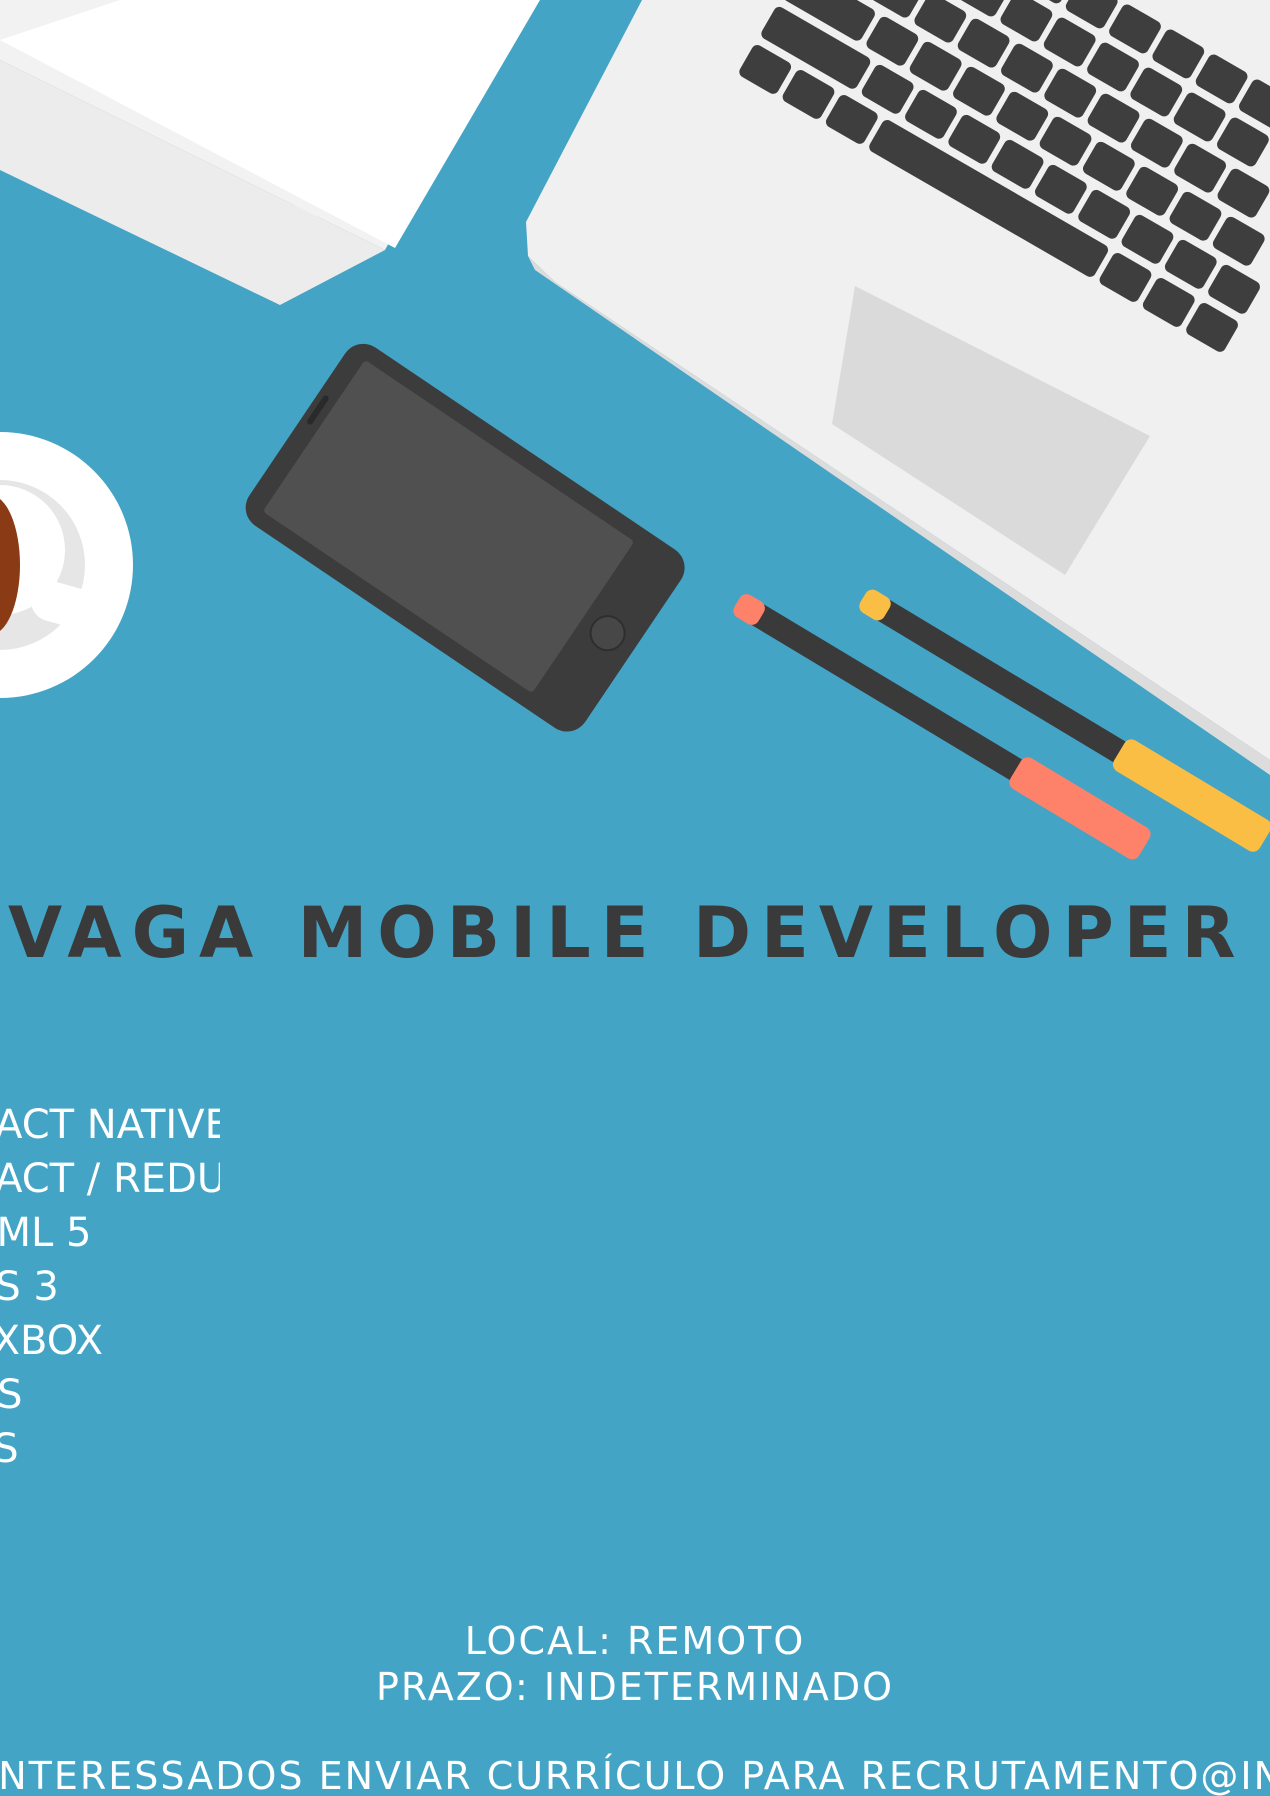  Describe the element at coordinates (270, 152) in the screenshot. I see `paper-sheets-icon` at that location.